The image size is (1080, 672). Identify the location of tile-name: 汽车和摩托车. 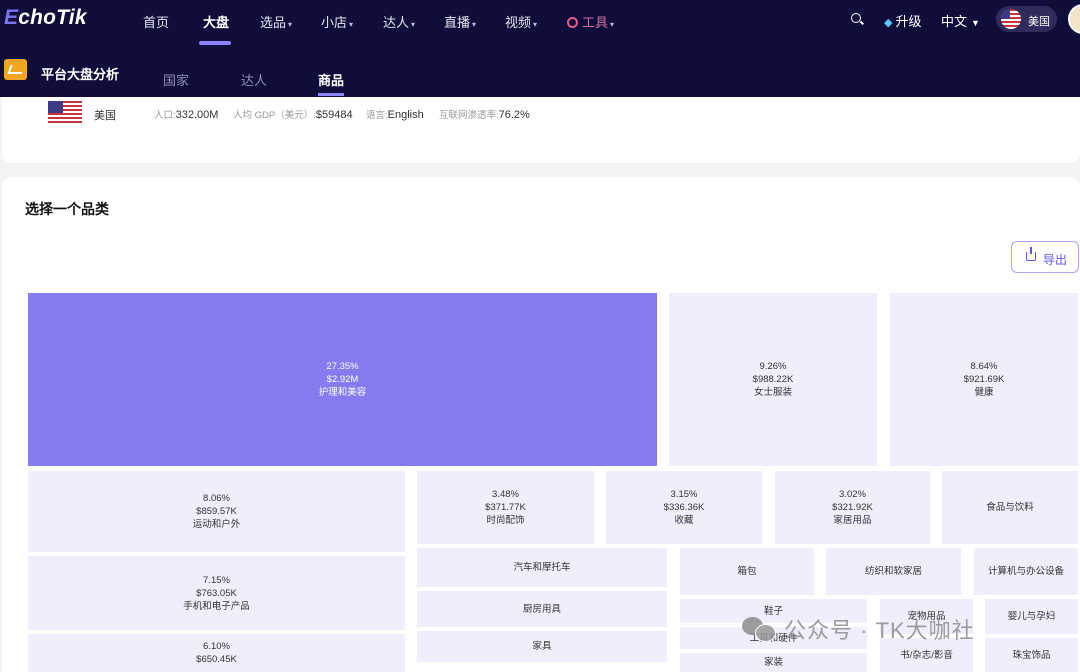
(542, 567).